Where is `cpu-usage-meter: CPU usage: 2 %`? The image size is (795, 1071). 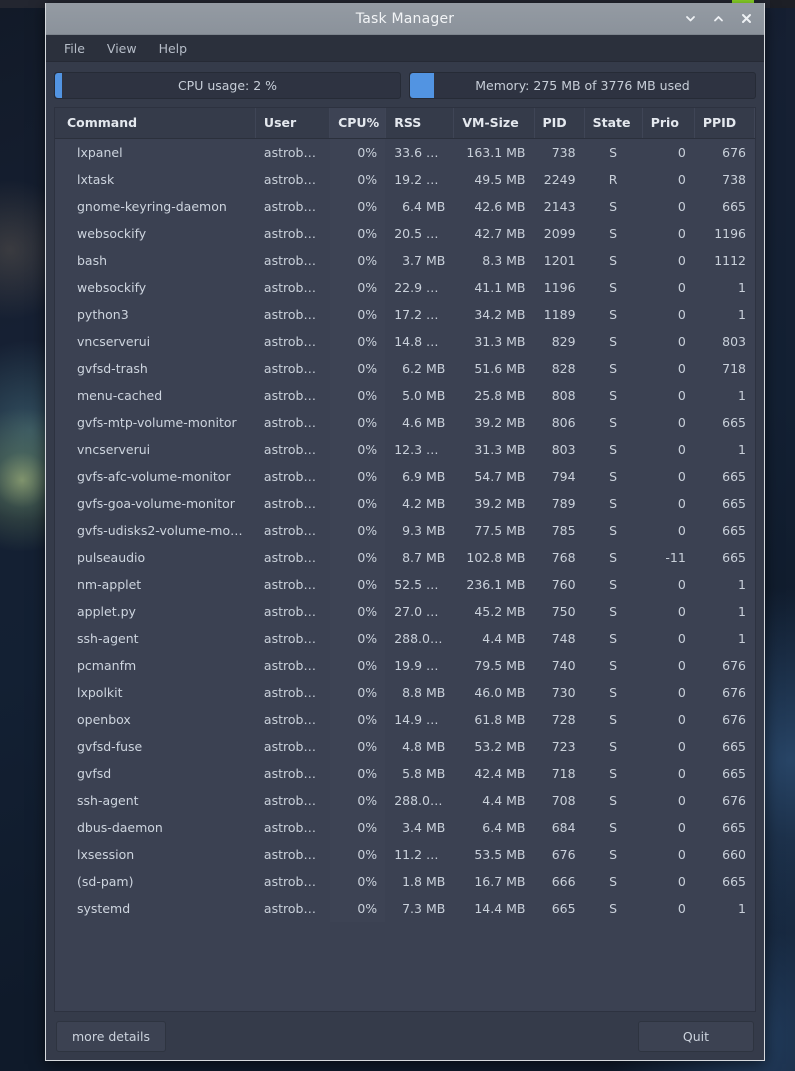
cpu-usage-meter: CPU usage: 2 % is located at coordinates (227, 85).